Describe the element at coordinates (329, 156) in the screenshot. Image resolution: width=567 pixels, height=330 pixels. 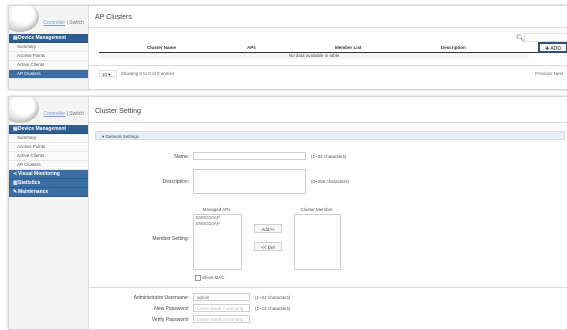
I see `name-hint: (1~32 characters)` at that location.